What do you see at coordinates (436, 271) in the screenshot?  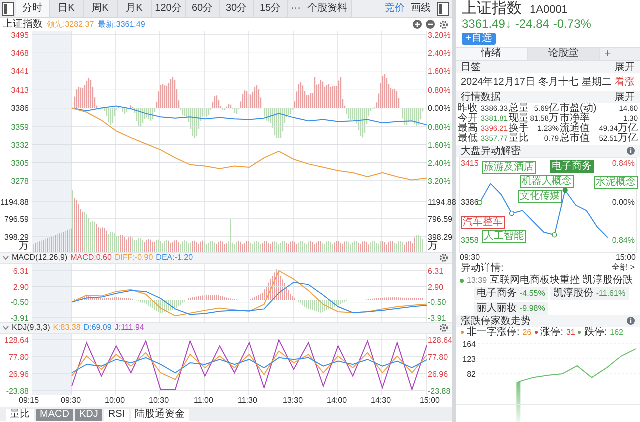 I see `axis-label: 6.31` at bounding box center [436, 271].